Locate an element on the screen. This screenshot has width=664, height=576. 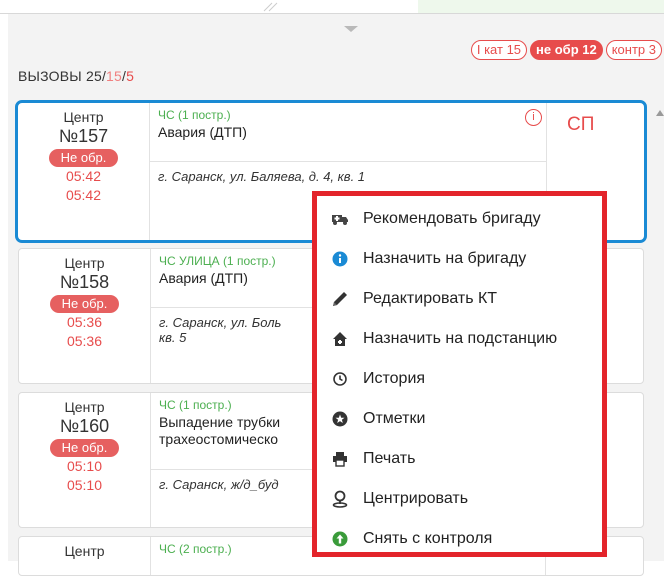
calls-counter: ВЫЗОВЫ 25/15/5 is located at coordinates (76, 76).